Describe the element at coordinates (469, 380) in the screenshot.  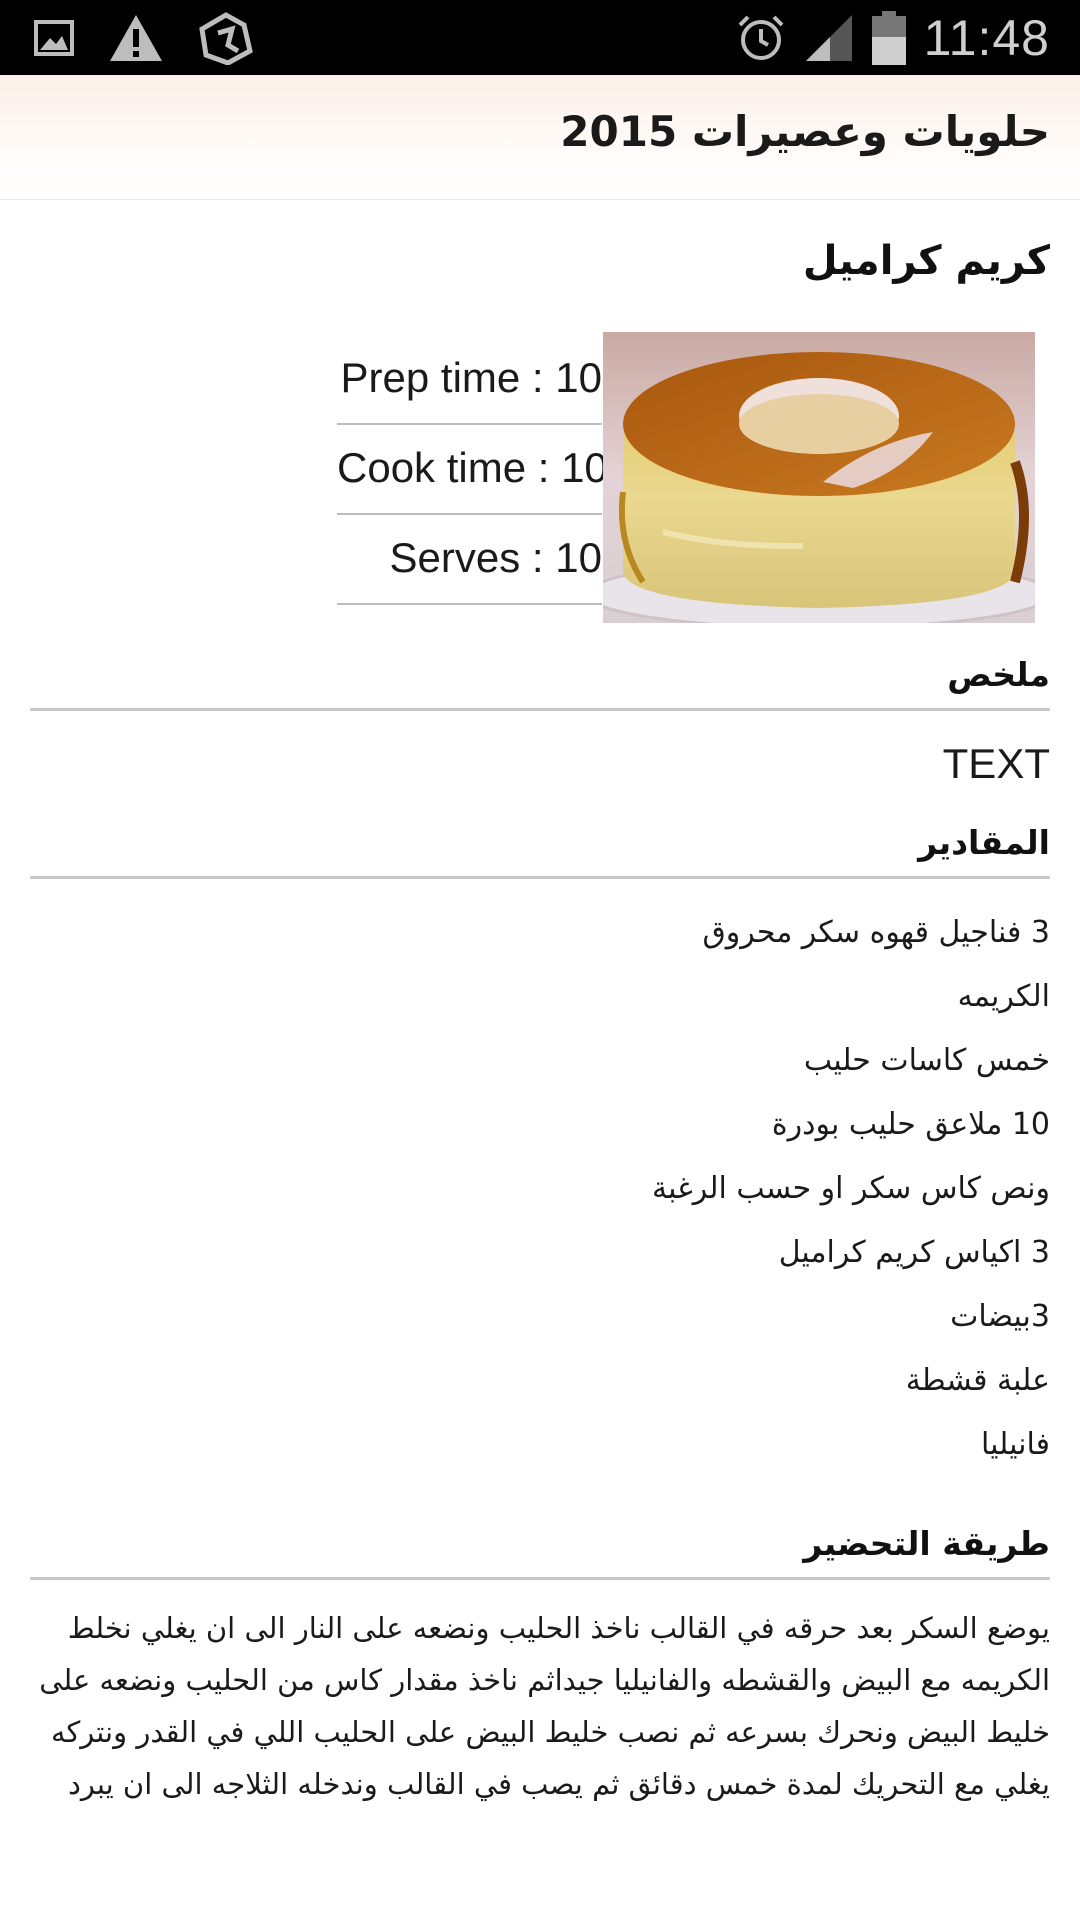
I see `prep-time: Prep time : 10` at that location.